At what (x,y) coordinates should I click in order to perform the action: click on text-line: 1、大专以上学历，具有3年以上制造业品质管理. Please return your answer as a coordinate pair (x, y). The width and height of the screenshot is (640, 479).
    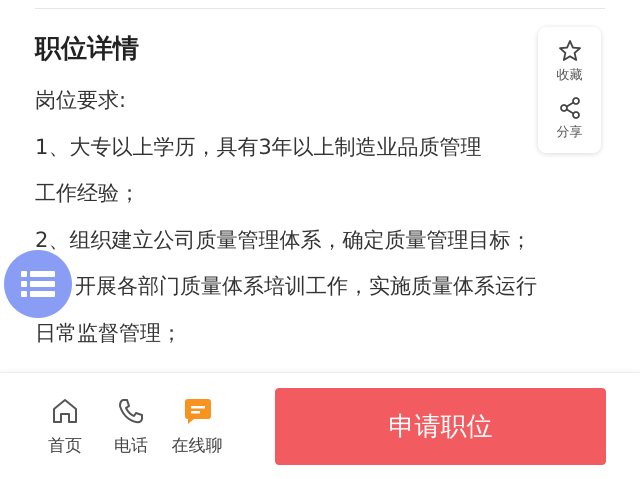
    Looking at the image, I should click on (258, 147).